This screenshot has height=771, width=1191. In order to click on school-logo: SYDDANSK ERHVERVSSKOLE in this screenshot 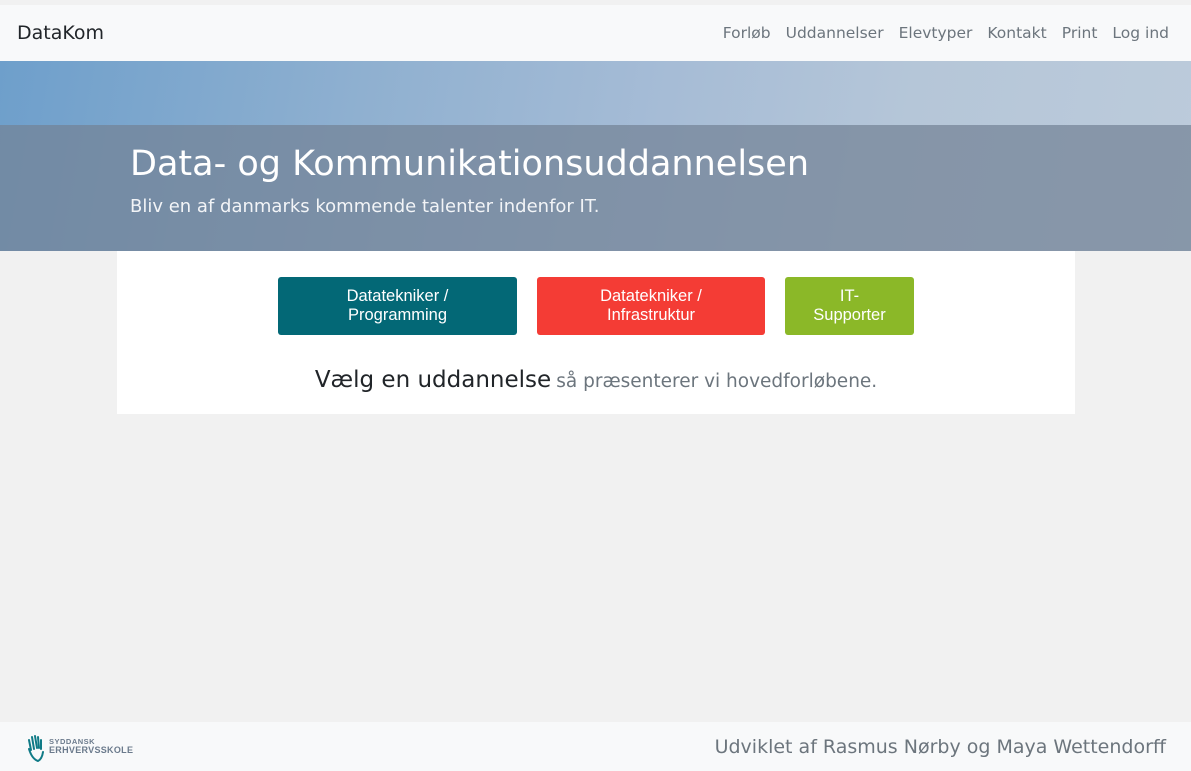, I will do `click(79, 747)`.